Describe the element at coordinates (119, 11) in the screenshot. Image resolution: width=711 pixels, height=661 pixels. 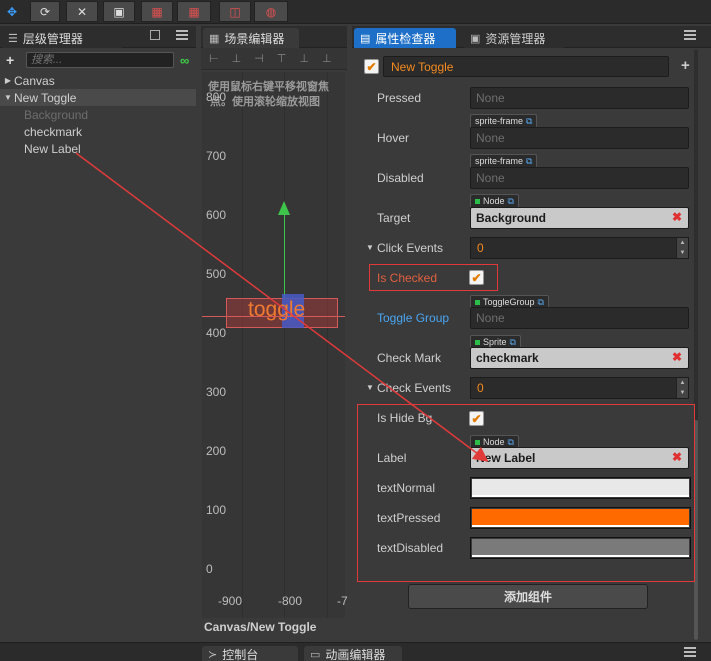
I see `rect-tool-icon: ▣` at that location.